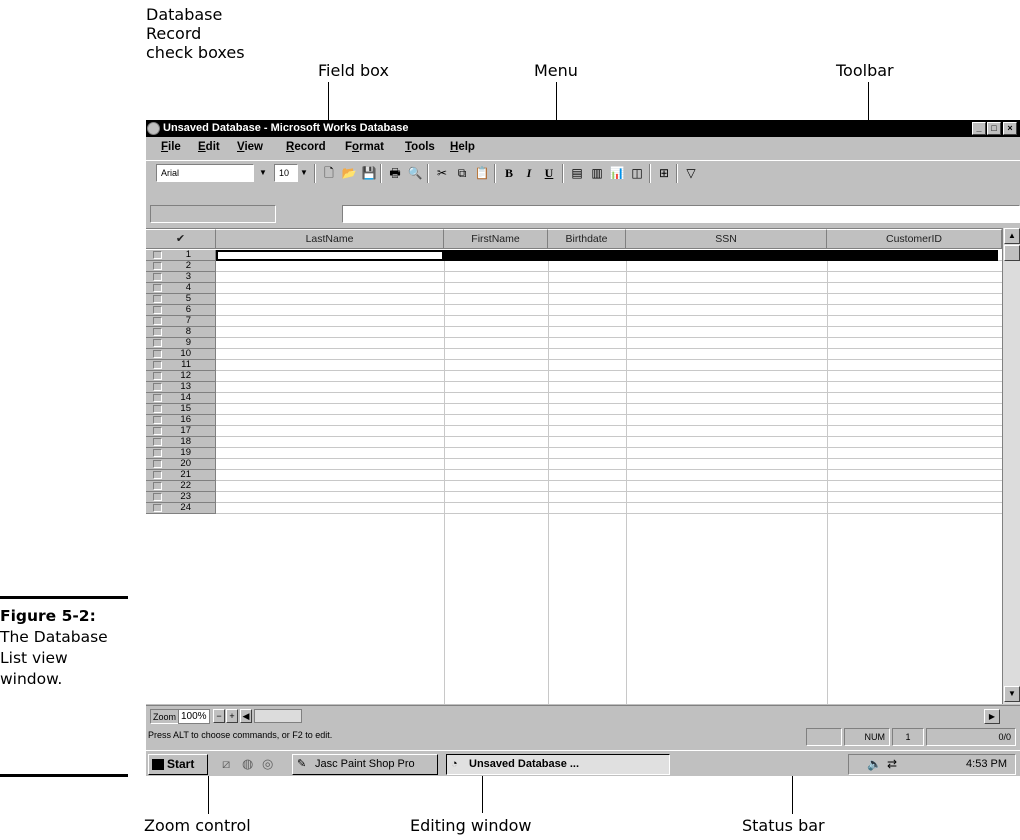 The width and height of the screenshot is (1020, 840). I want to click on menu-format: Format, so click(364, 147).